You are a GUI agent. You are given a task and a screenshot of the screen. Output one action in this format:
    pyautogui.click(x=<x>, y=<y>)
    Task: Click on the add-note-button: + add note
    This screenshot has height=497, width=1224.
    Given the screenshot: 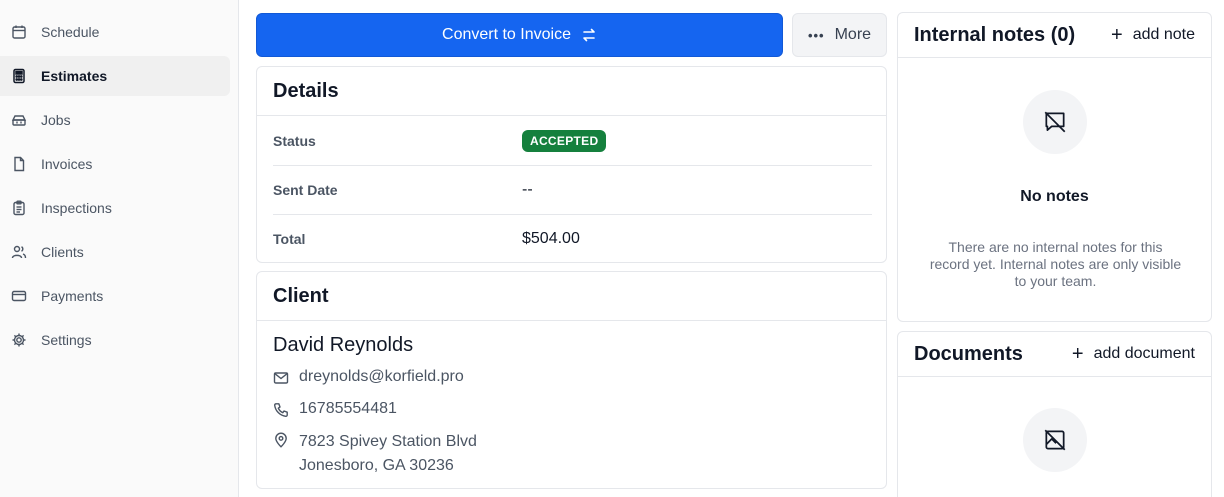 What is the action you would take?
    pyautogui.click(x=1153, y=35)
    